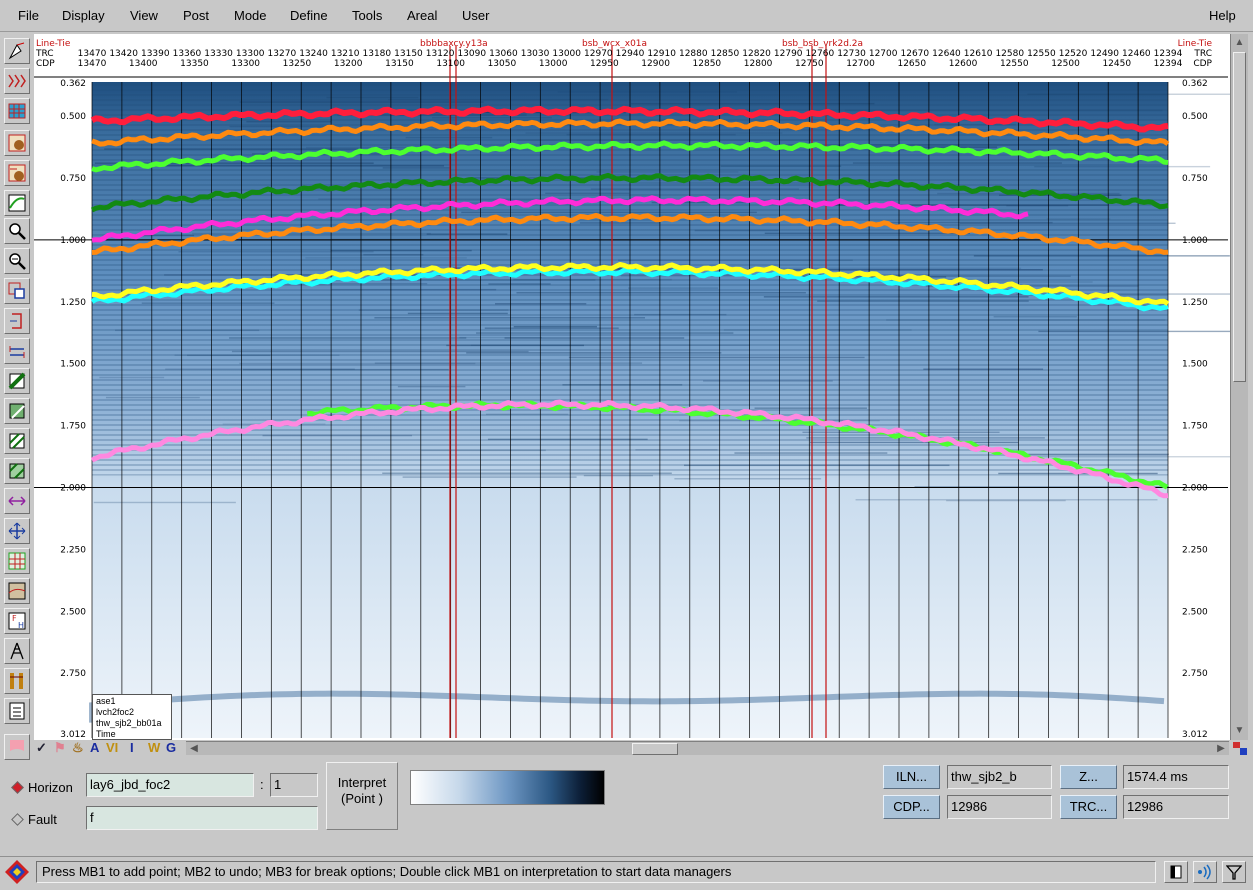 Image resolution: width=1253 pixels, height=890 pixels. What do you see at coordinates (1239, 217) in the screenshot?
I see `vertical-scroll-thumb` at bounding box center [1239, 217].